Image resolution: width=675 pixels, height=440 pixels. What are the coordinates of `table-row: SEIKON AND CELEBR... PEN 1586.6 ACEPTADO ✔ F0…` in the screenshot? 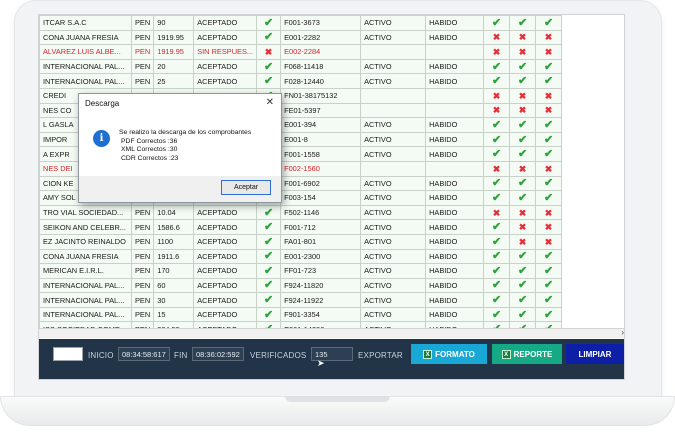 It's located at (301, 227).